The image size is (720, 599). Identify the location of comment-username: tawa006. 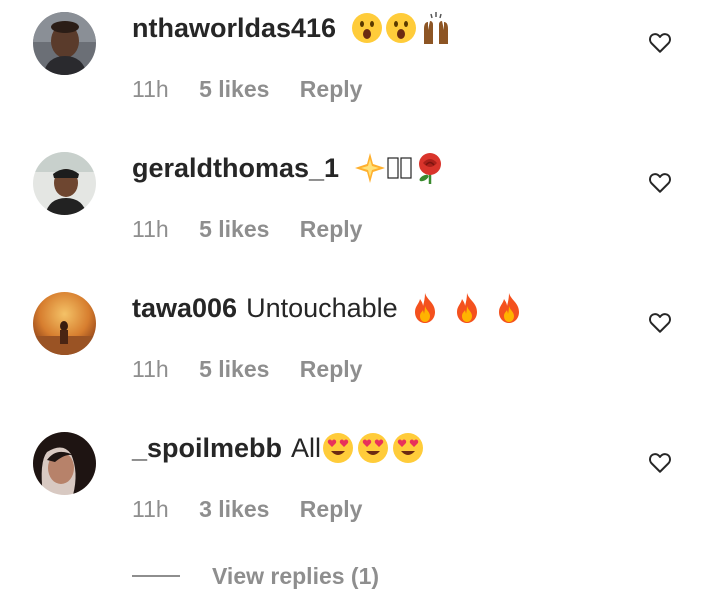
(184, 308).